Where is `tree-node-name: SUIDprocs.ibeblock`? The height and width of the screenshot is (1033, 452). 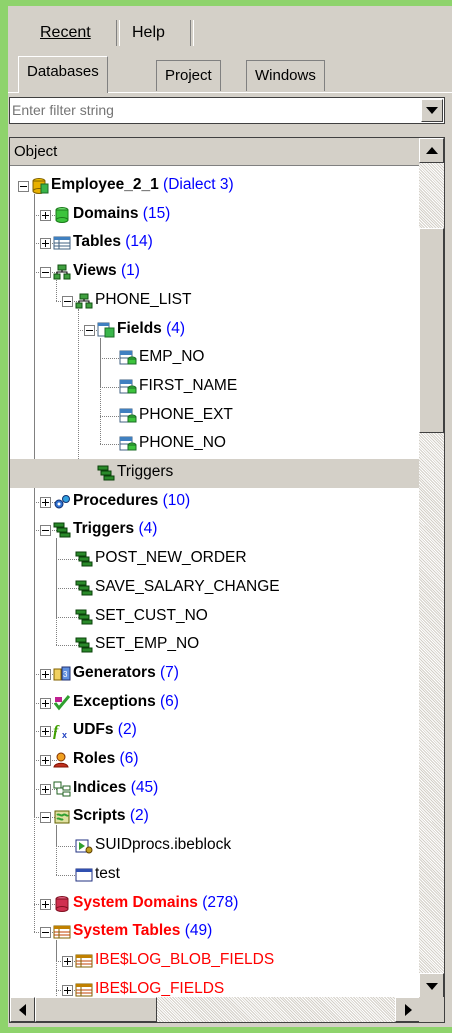 tree-node-name: SUIDprocs.ibeblock is located at coordinates (163, 845).